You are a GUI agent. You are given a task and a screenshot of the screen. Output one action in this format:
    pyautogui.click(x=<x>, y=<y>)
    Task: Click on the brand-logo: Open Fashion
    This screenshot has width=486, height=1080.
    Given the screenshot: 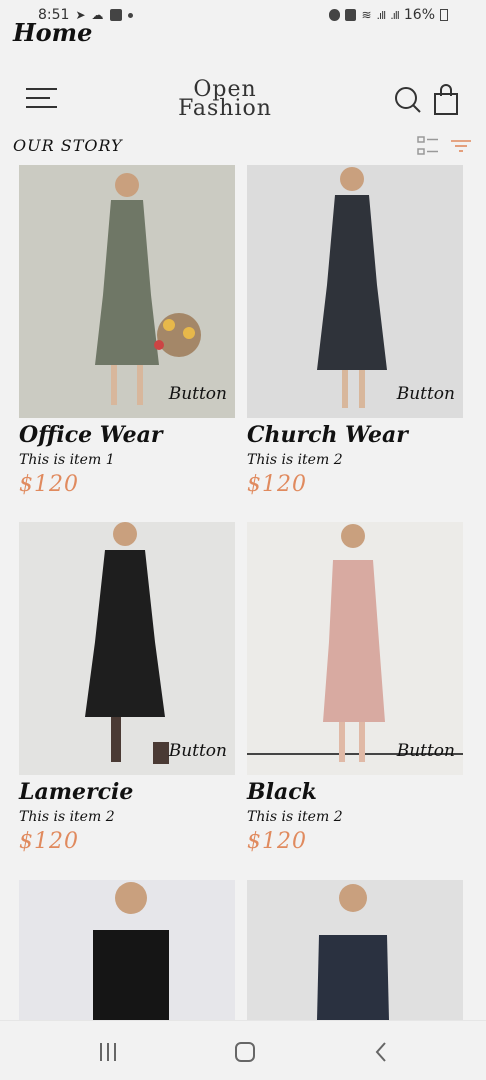 What is the action you would take?
    pyautogui.click(x=225, y=100)
    